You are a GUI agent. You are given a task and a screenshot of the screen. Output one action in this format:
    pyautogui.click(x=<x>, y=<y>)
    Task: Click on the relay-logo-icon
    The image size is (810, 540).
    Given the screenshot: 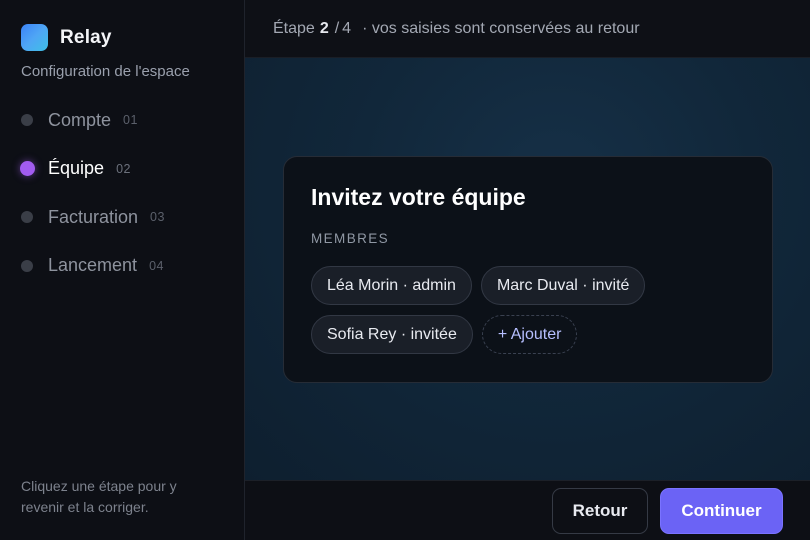 What is the action you would take?
    pyautogui.click(x=34, y=37)
    